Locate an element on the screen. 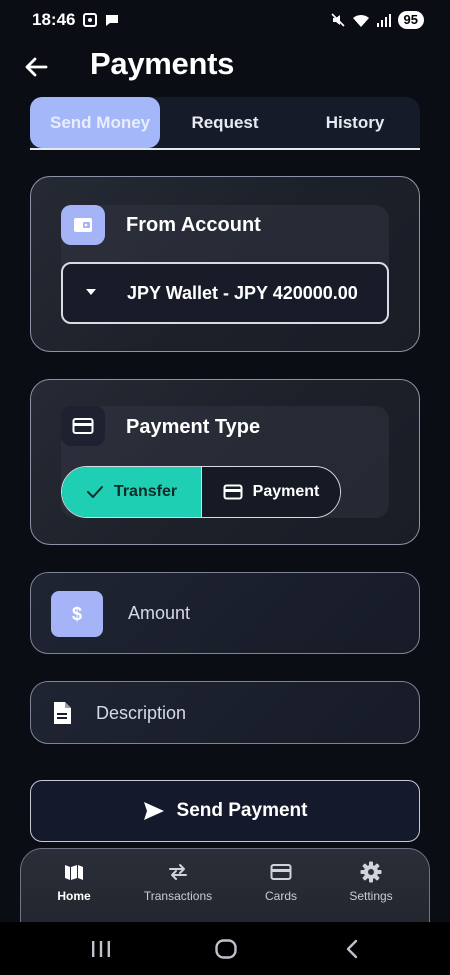 This screenshot has width=450, height=975. nav-home: Home is located at coordinates (74, 882).